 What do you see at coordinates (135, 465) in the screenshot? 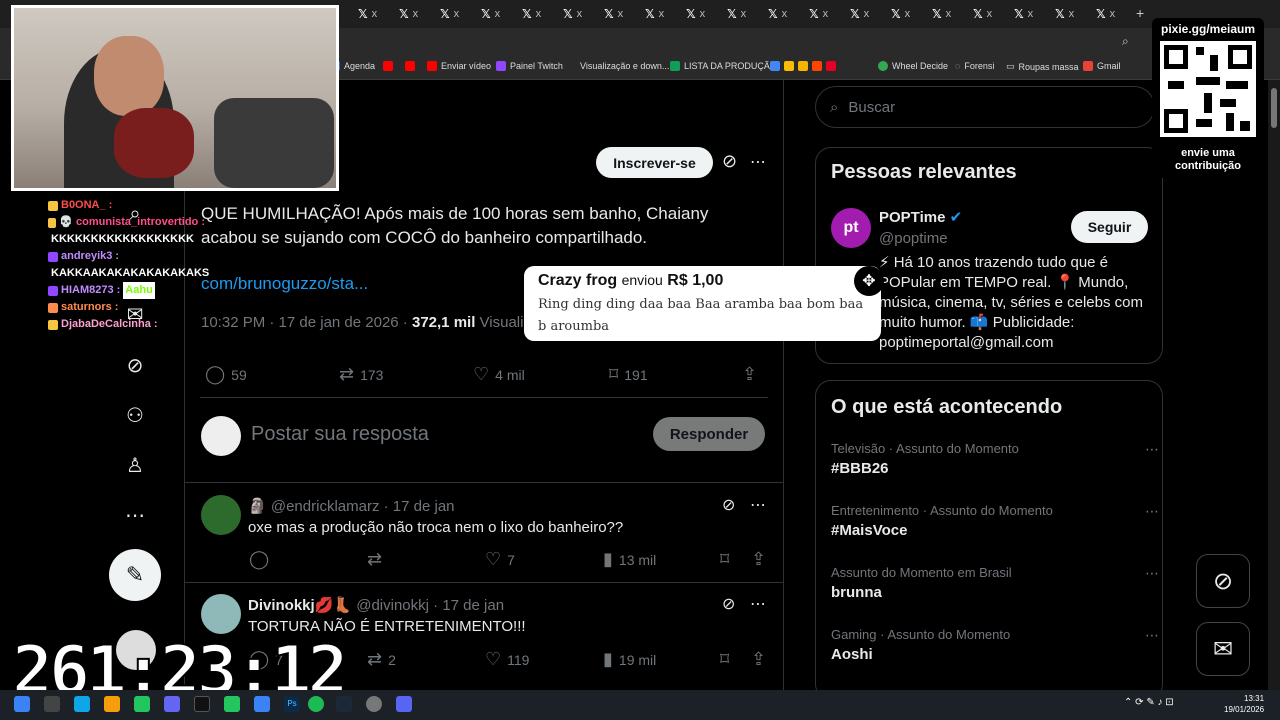
I see `profile-icon: ♙` at bounding box center [135, 465].